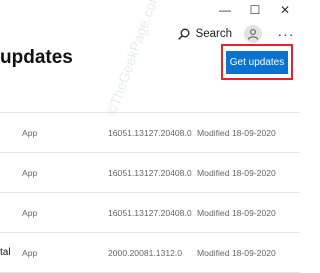 Image resolution: width=320 pixels, height=273 pixels. I want to click on window-controls: — ☐ ✕, so click(255, 10).